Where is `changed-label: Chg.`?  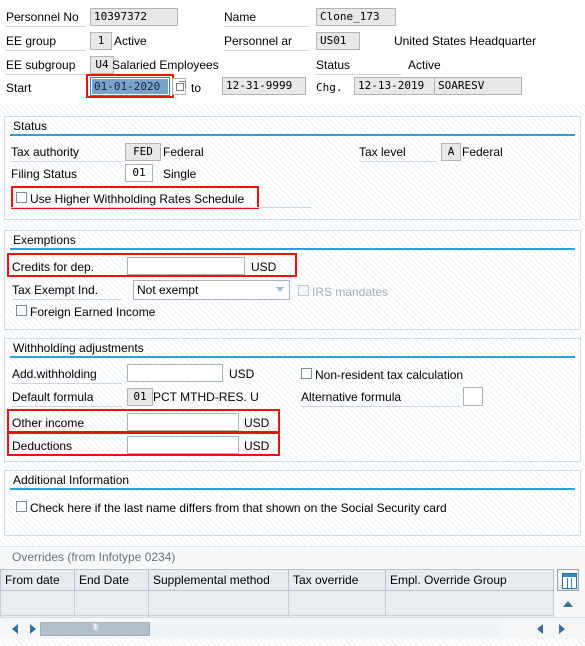
changed-label: Chg. is located at coordinates (329, 87).